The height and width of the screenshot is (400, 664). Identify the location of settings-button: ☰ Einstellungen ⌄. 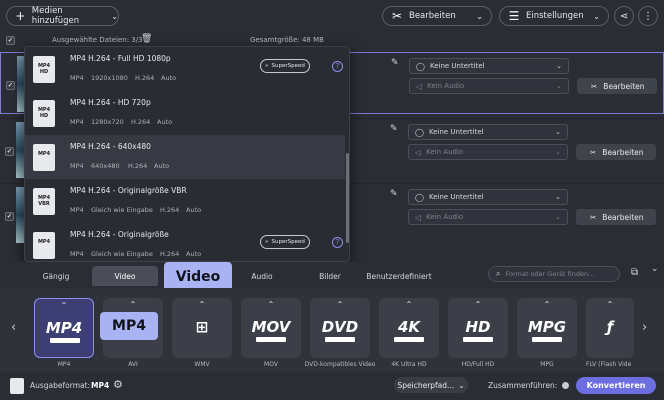
(554, 16).